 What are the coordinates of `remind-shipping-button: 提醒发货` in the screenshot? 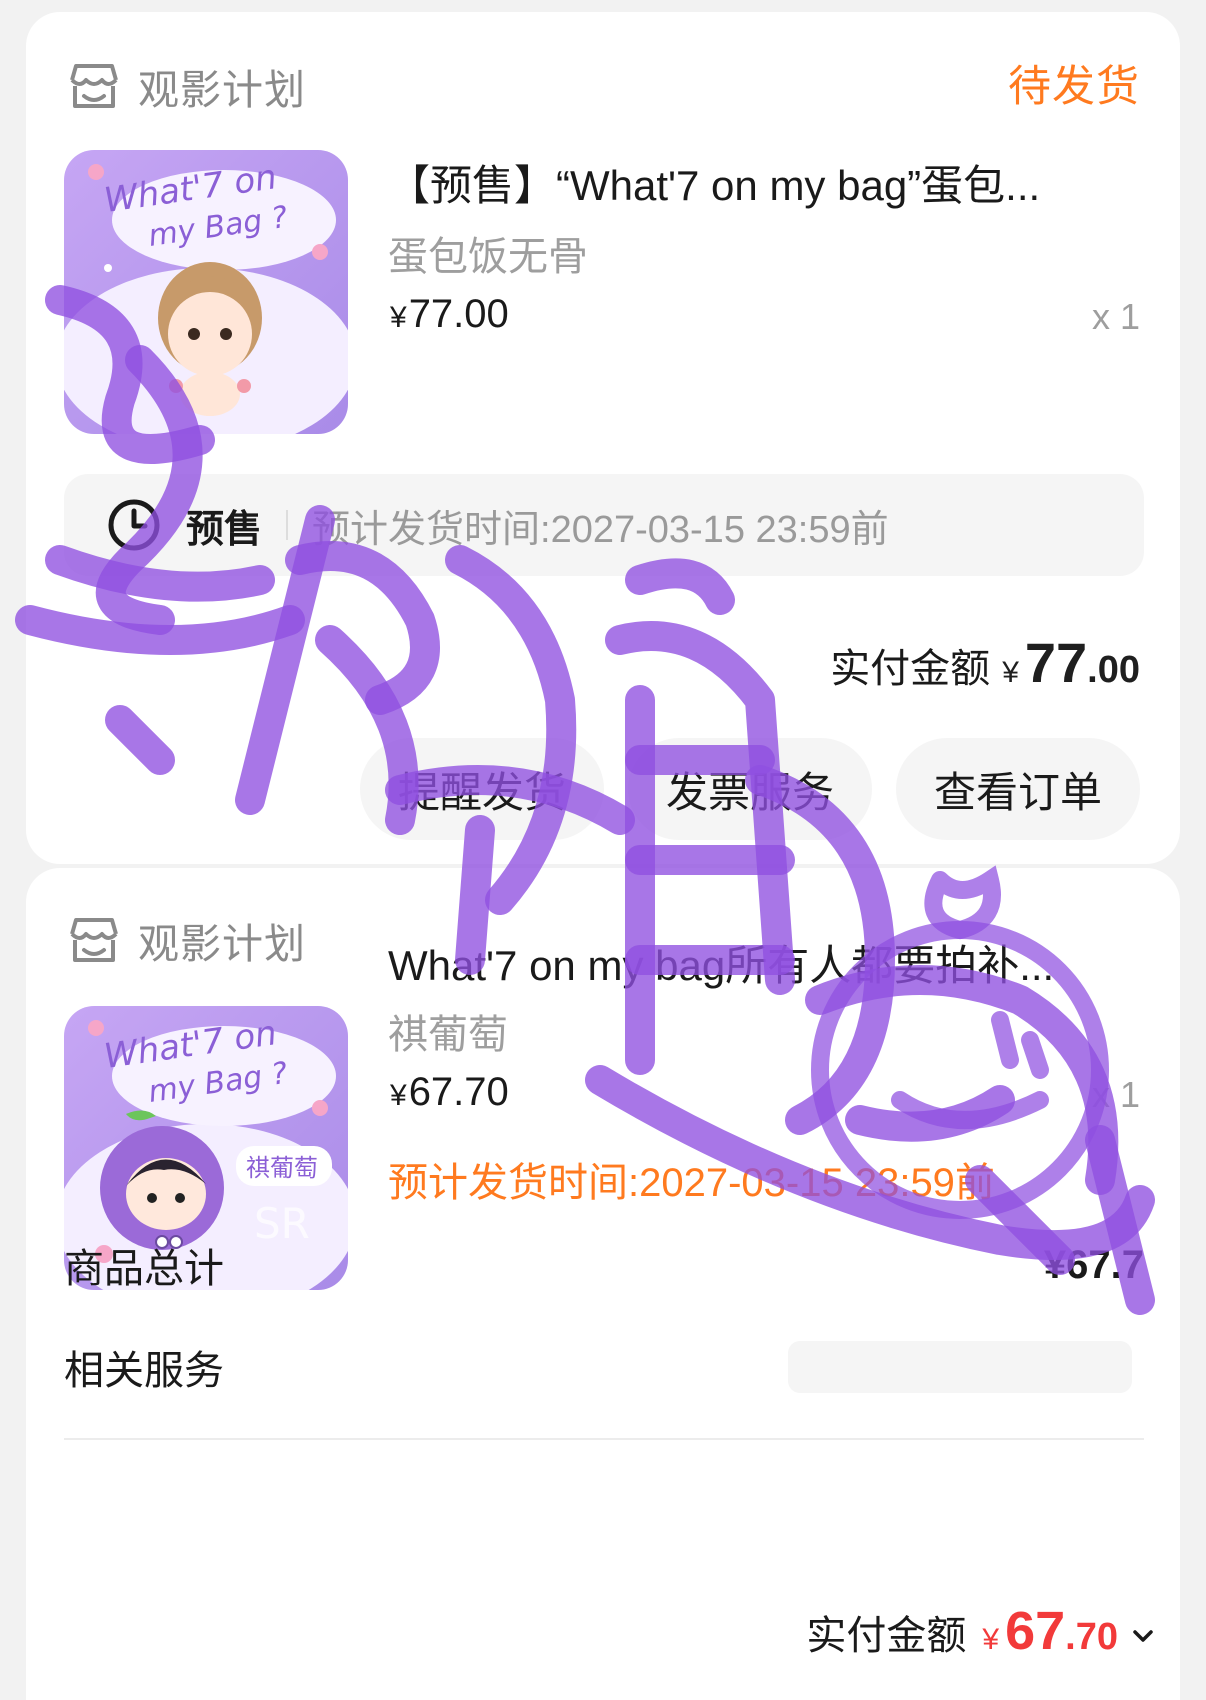 It's located at (481, 789).